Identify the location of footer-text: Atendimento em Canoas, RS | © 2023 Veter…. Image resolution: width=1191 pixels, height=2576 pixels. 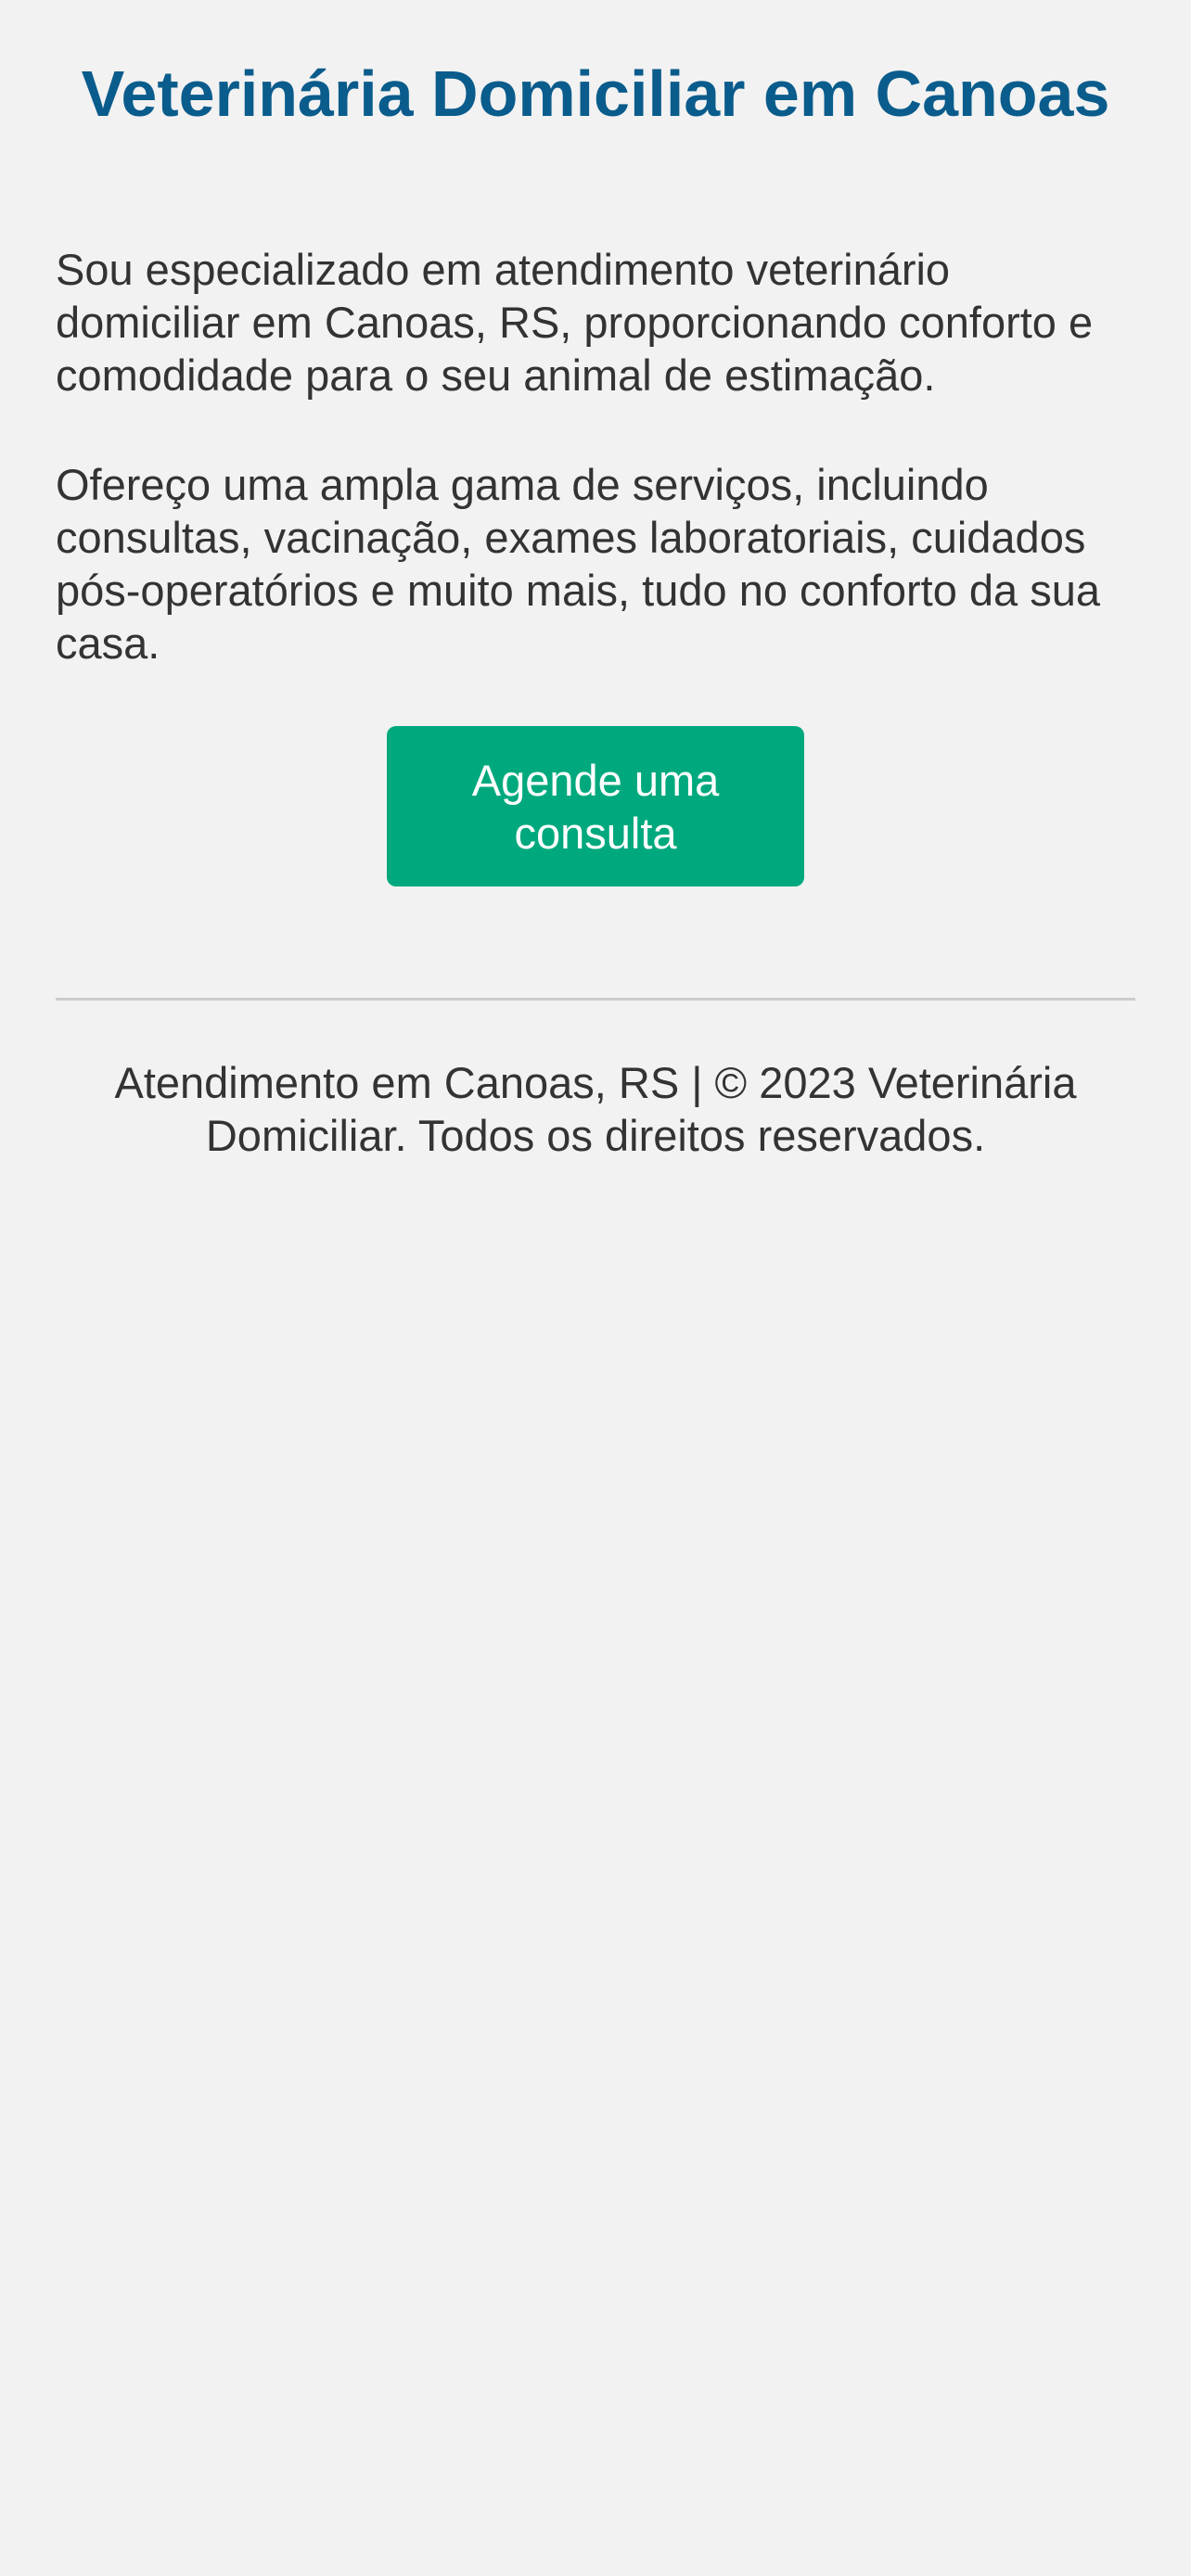
(595, 1109).